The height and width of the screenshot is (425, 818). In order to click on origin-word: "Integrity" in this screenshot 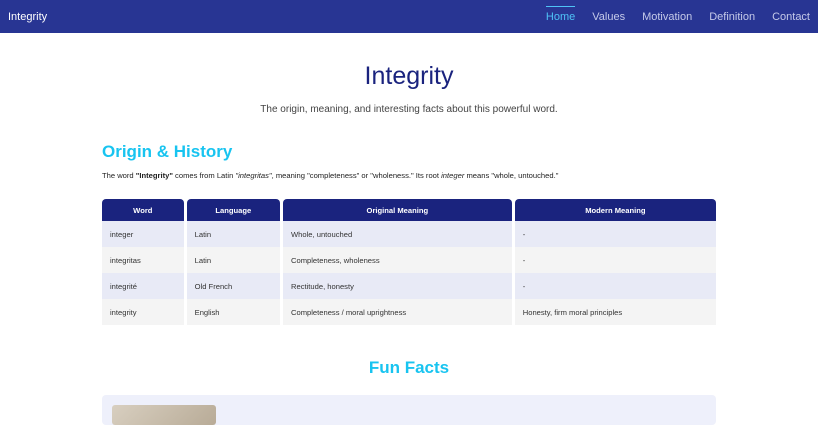, I will do `click(154, 175)`.